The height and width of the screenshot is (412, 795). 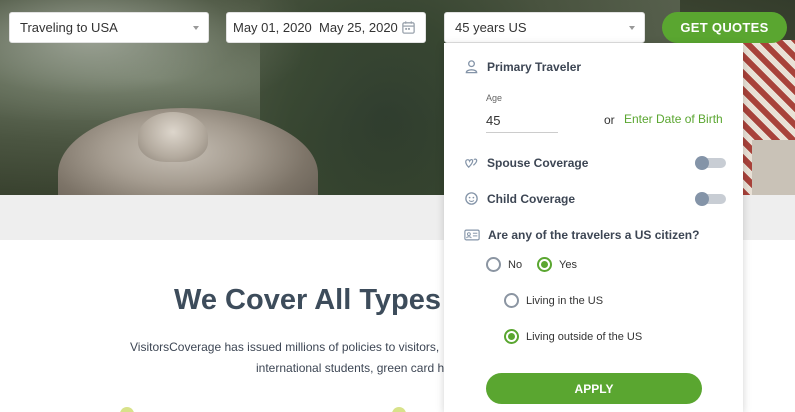 I want to click on hero-right-object, so click(x=773, y=167).